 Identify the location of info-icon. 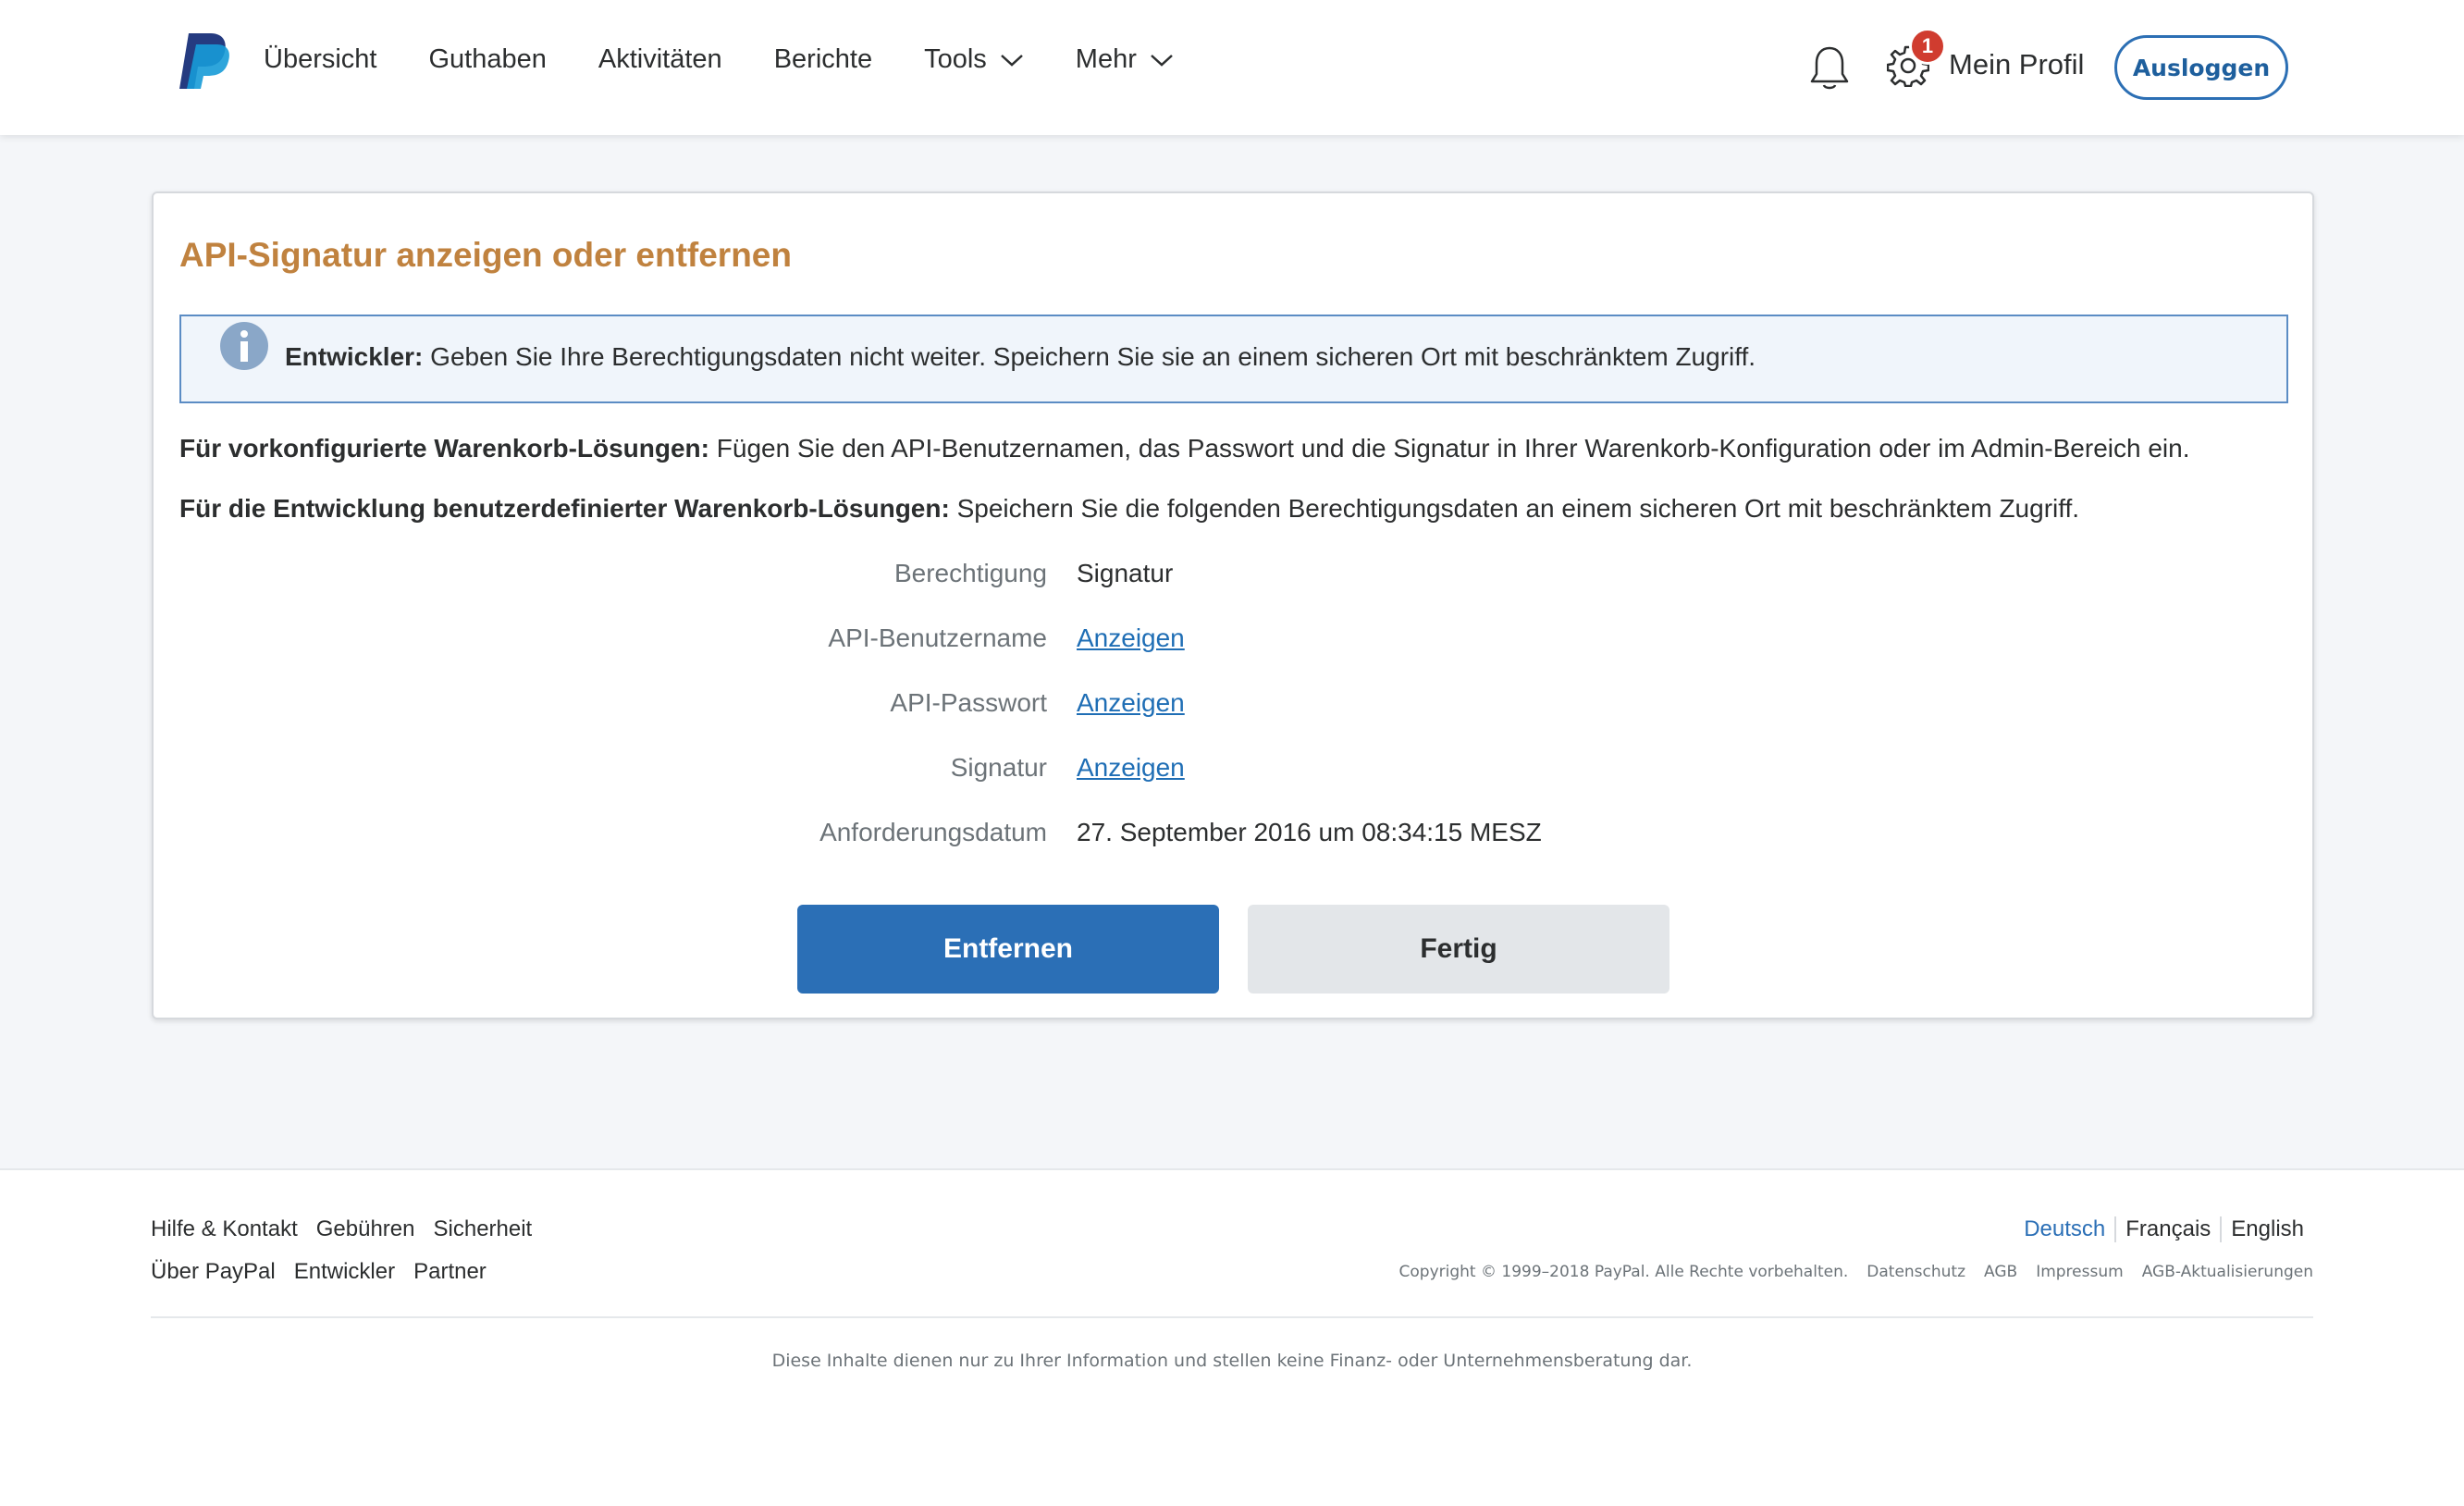
(244, 346).